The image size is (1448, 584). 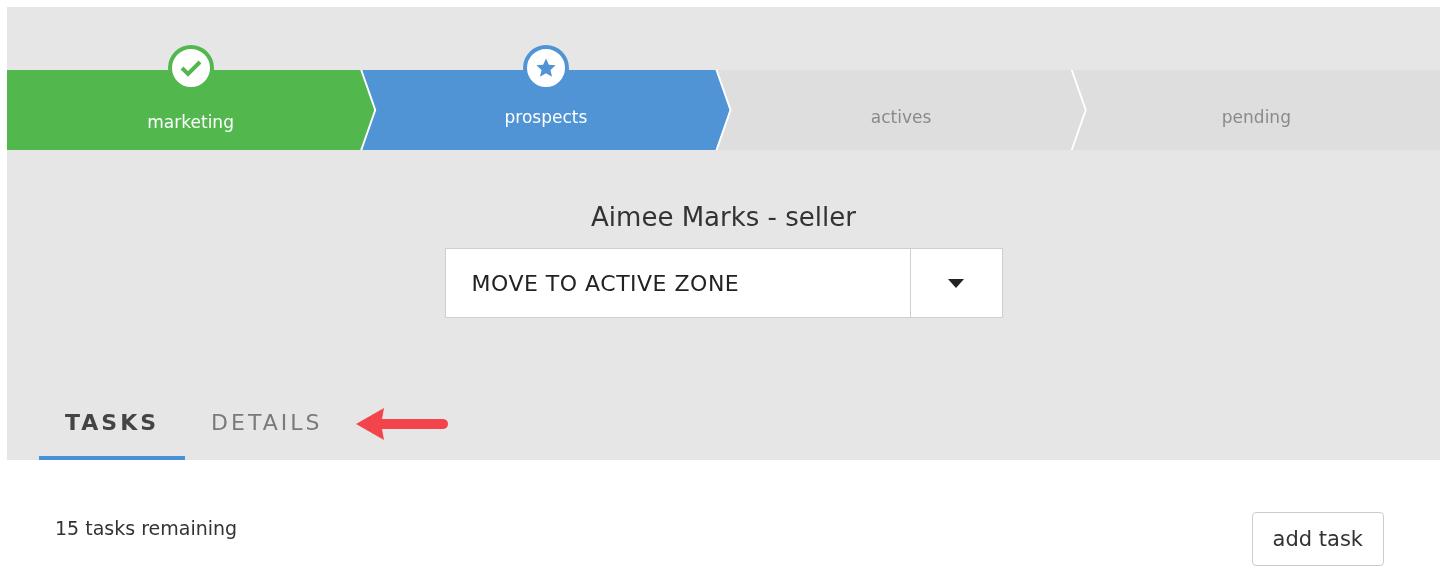 I want to click on caret-icon, so click(x=956, y=283).